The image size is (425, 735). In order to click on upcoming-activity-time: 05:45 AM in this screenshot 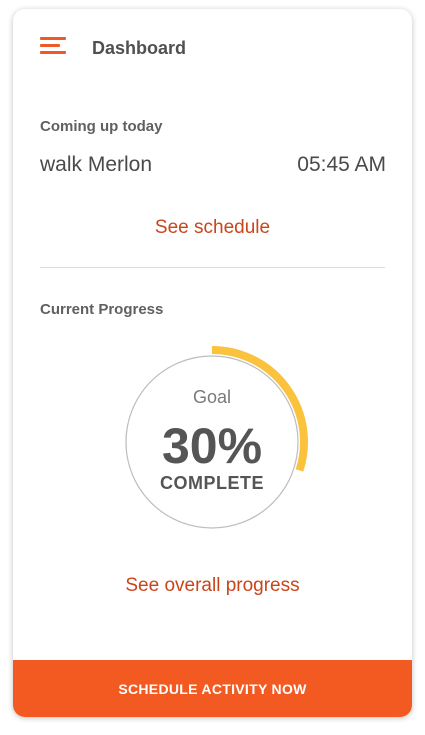, I will do `click(341, 164)`.